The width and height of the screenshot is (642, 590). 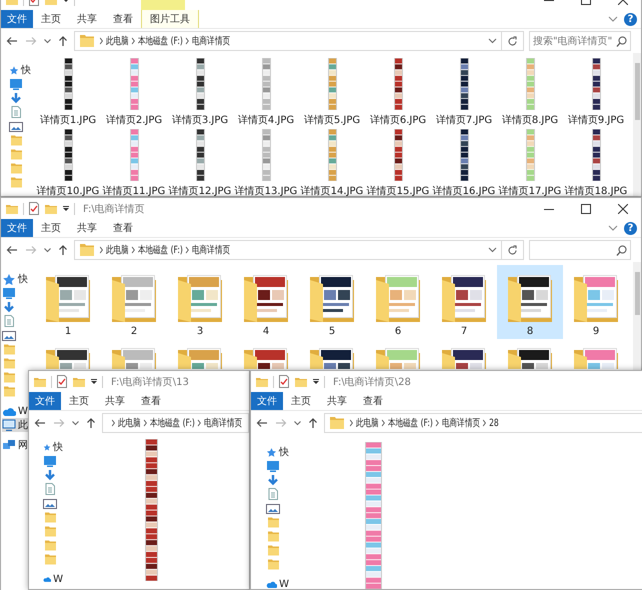 I want to click on file-item: 详情页5.JPG, so click(x=332, y=92).